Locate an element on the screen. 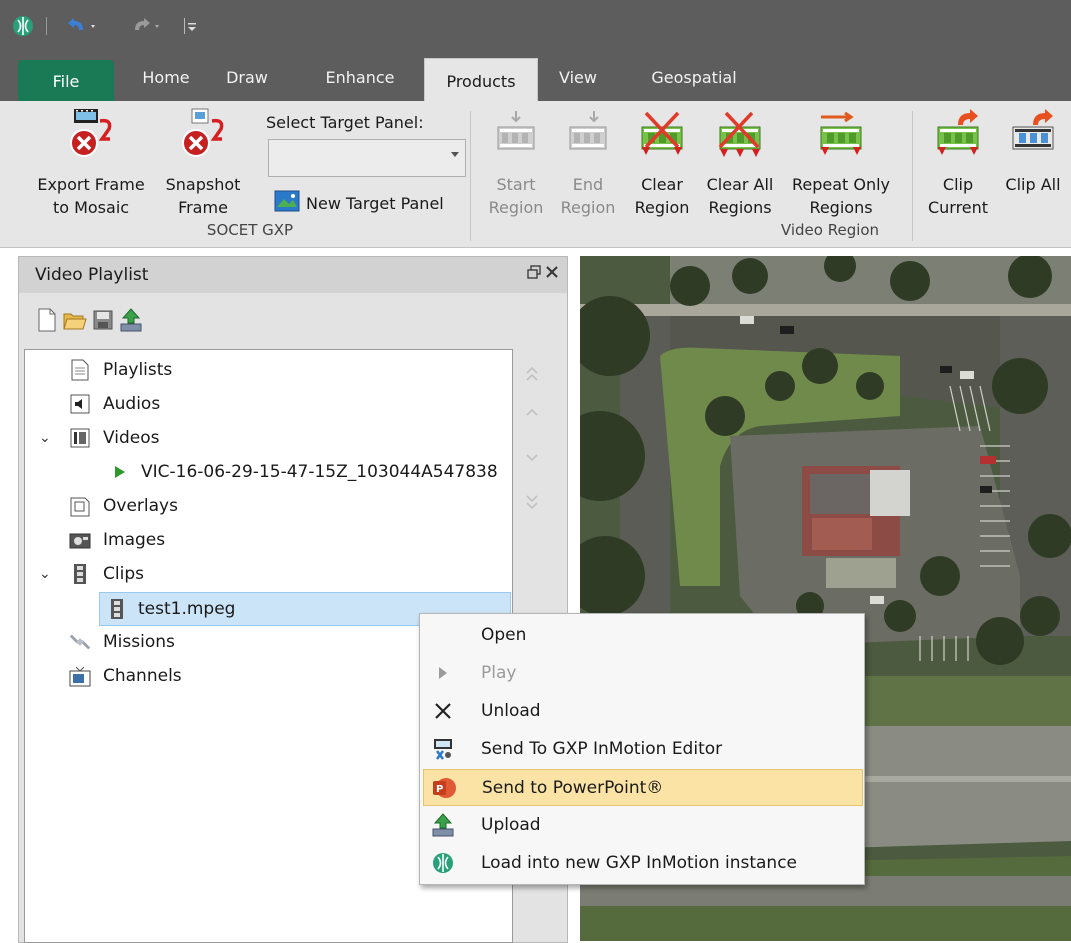 The width and height of the screenshot is (1071, 943). clear-all-regions-button: Clear All Regions is located at coordinates (740, 163).